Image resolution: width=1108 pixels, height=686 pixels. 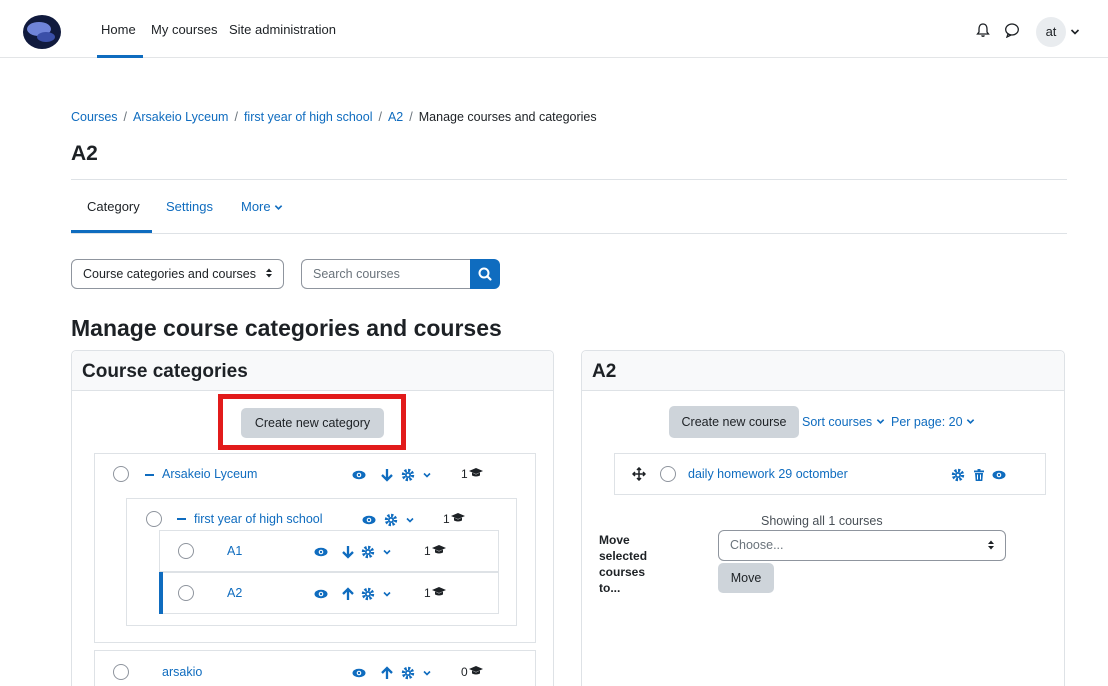 I want to click on category-link: Arsakeio Lyceum, so click(x=209, y=474).